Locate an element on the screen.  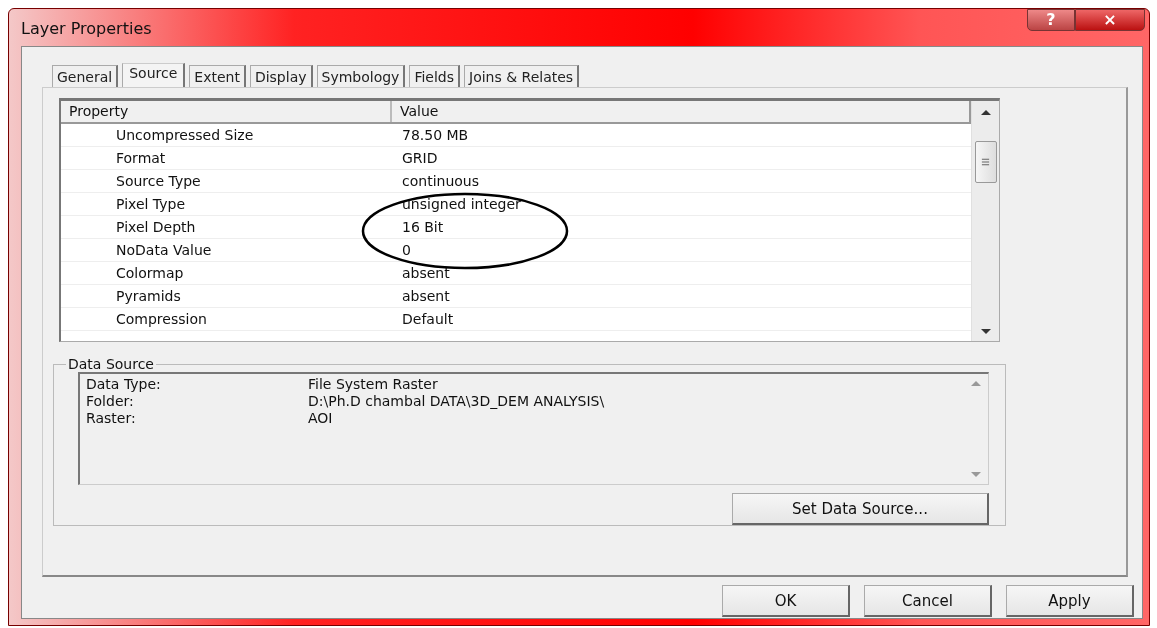
tab: Display is located at coordinates (281, 76).